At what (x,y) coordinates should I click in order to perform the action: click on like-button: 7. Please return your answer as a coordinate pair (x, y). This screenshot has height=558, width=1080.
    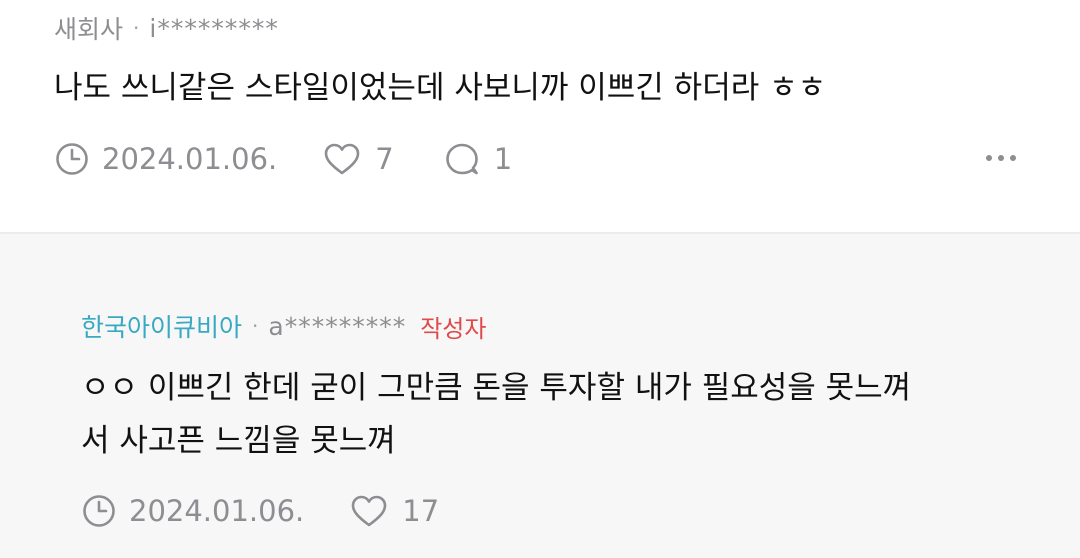
    Looking at the image, I should click on (358, 159).